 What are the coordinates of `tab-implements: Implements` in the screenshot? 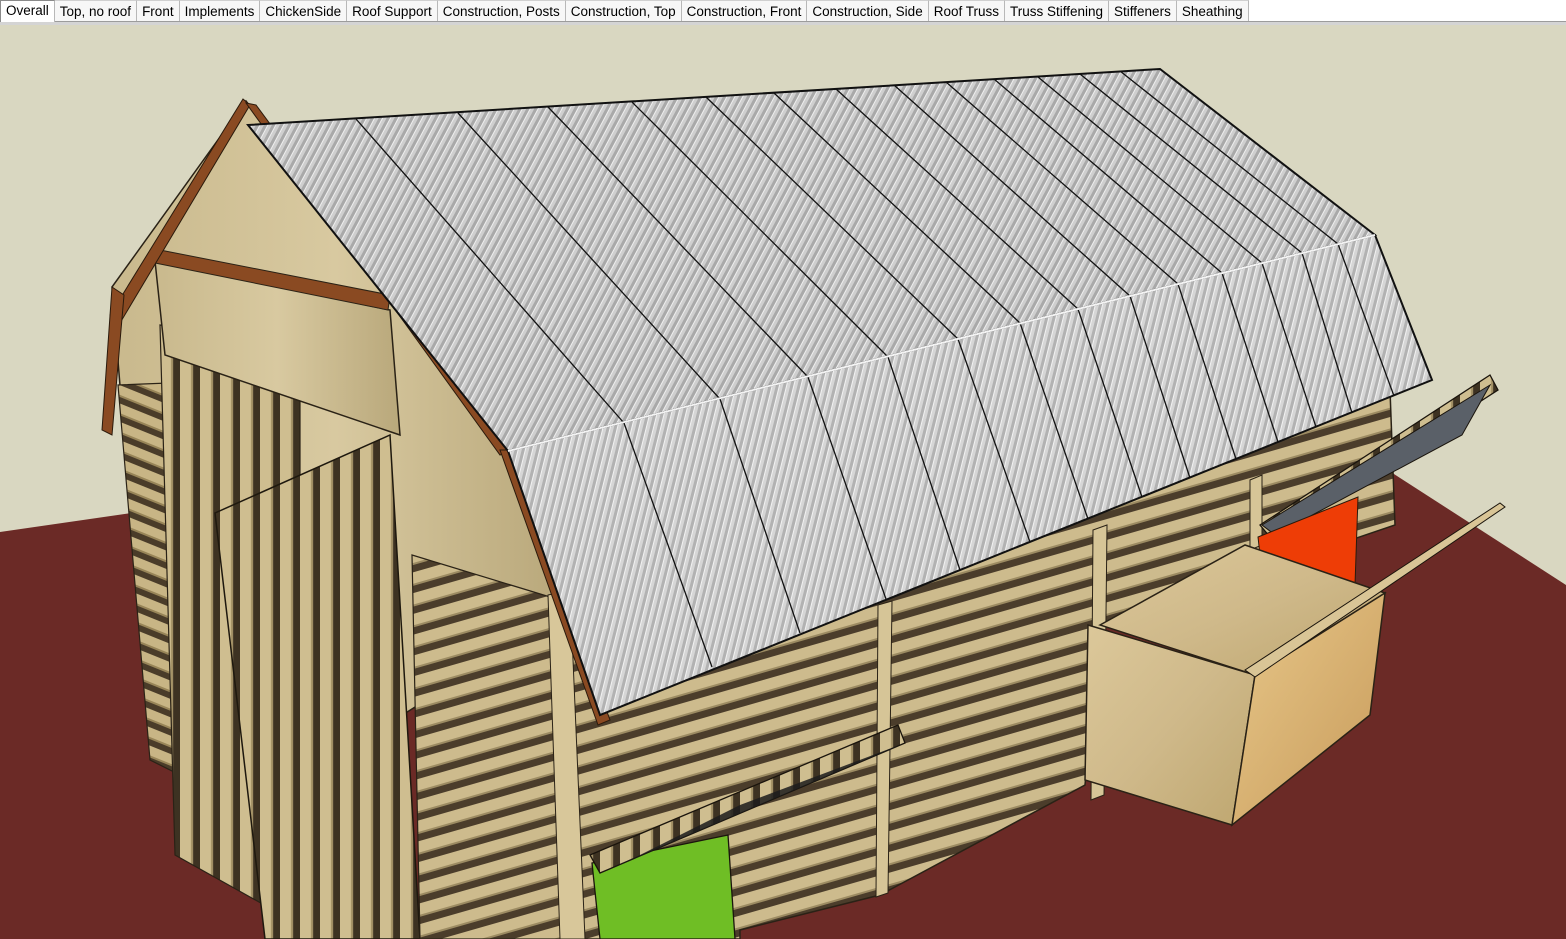 It's located at (220, 10).